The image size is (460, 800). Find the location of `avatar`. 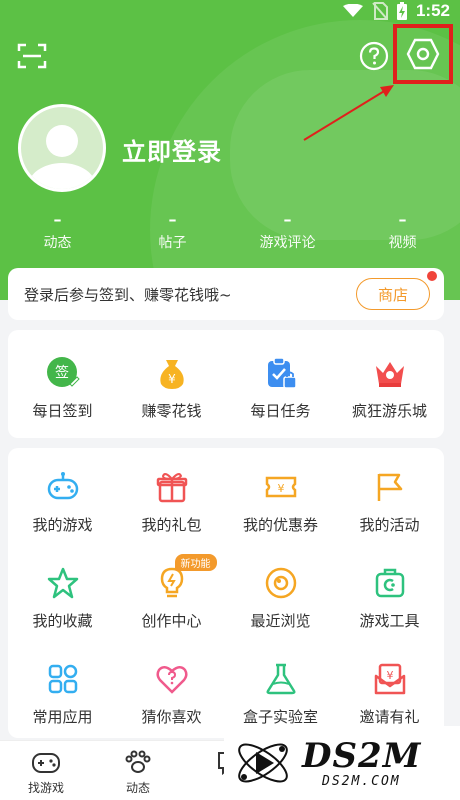

avatar is located at coordinates (62, 148).